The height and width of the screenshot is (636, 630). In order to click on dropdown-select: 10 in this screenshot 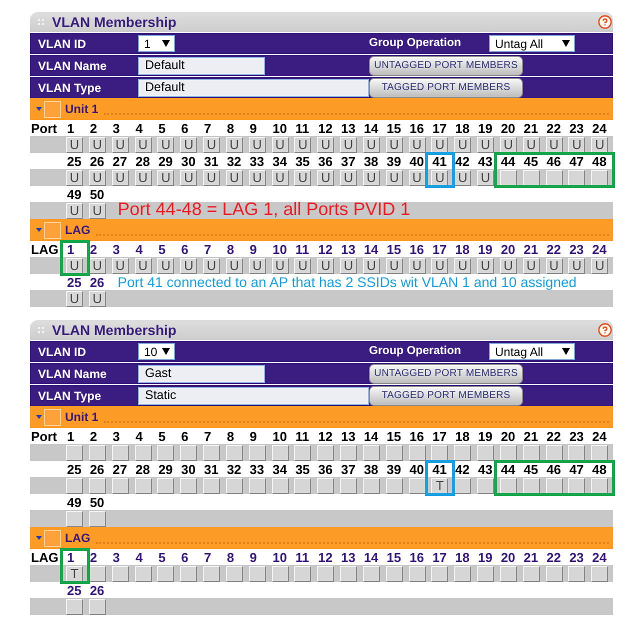, I will do `click(156, 351)`.